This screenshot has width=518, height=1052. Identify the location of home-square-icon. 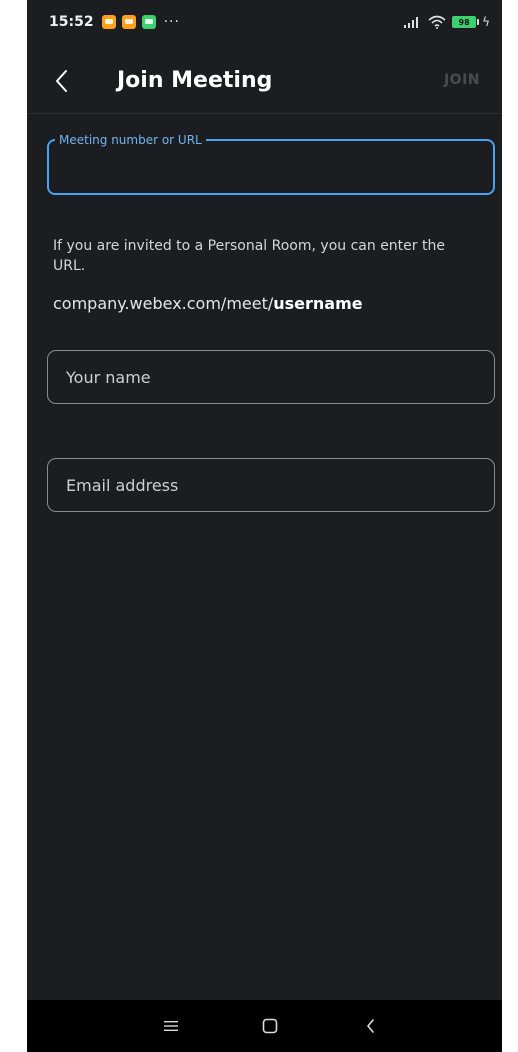
(270, 1026).